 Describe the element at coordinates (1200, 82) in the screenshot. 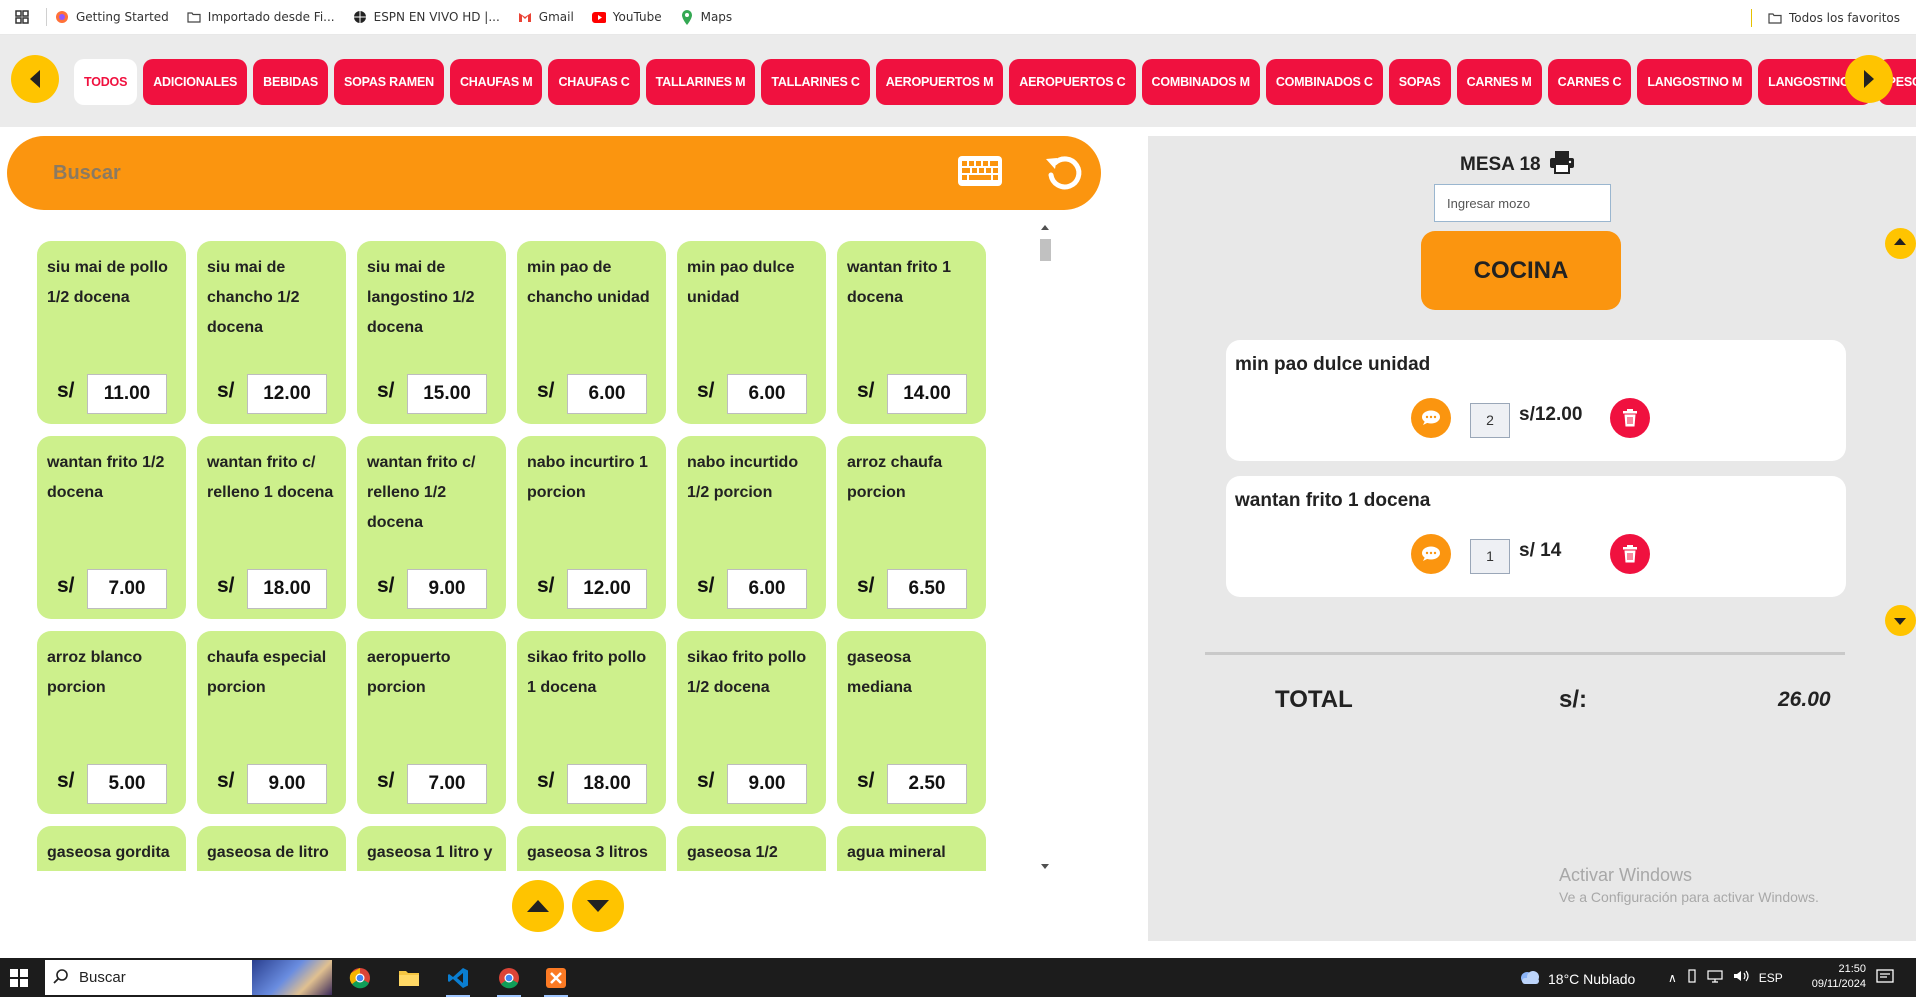

I see `category-tab-combinados-m: COMBINADOS M` at that location.